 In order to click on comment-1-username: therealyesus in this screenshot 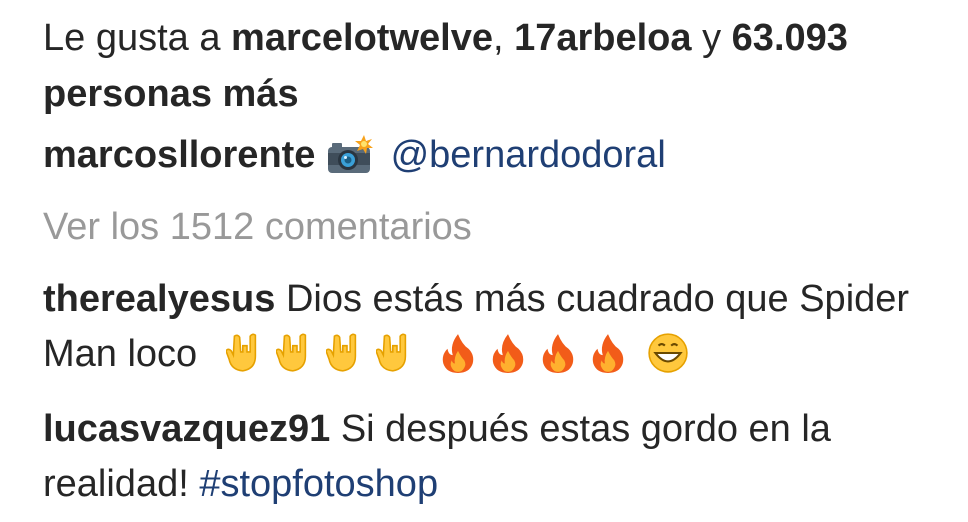, I will do `click(159, 299)`.